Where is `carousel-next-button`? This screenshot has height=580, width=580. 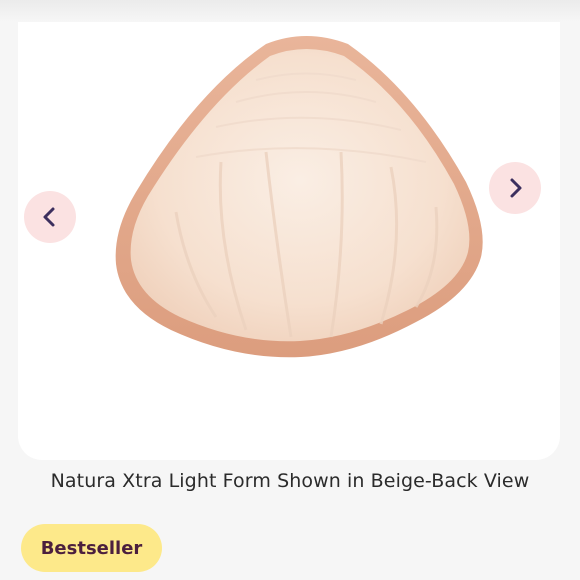
carousel-next-button is located at coordinates (515, 188).